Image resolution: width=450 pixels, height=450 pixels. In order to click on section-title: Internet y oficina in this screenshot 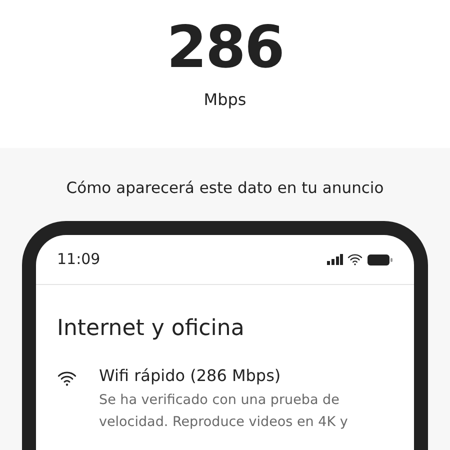, I will do `click(151, 329)`.